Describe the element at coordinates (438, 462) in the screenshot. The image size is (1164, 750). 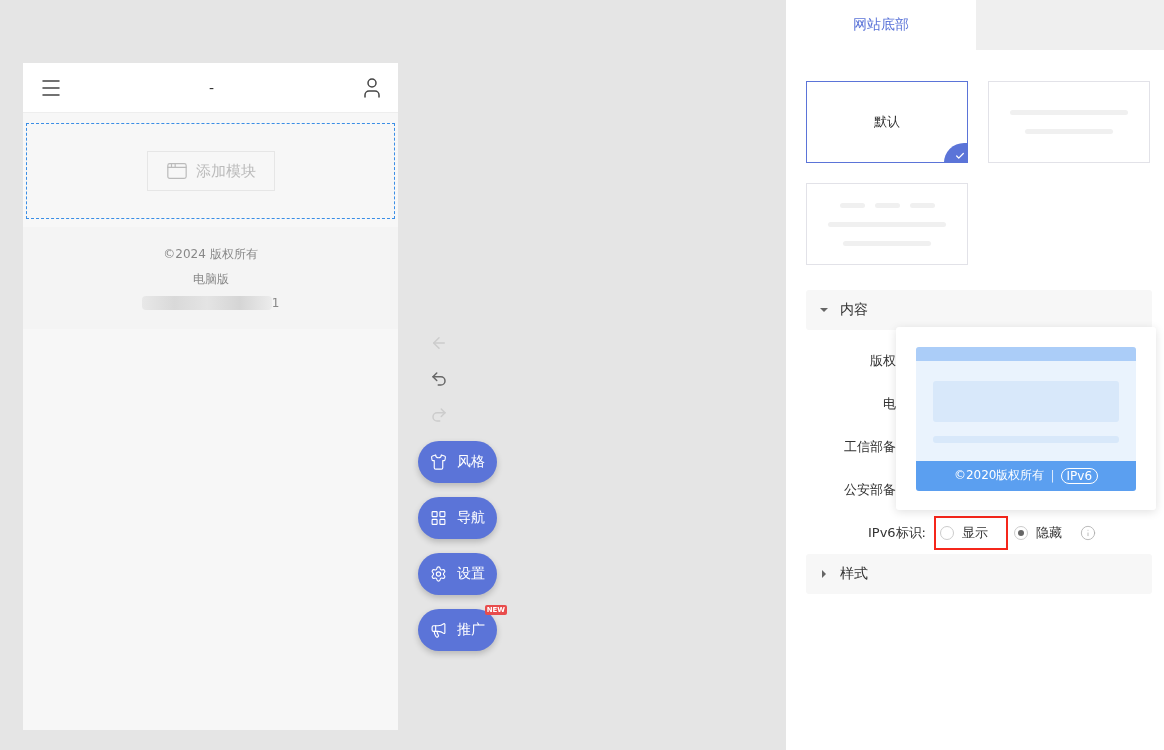
I see `shirt-icon` at that location.